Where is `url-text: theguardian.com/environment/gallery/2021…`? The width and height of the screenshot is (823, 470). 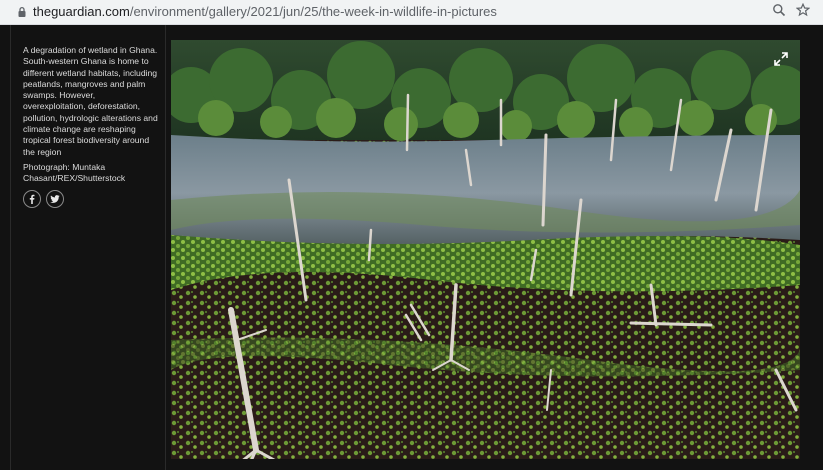 url-text: theguardian.com/environment/gallery/2021… is located at coordinates (265, 12).